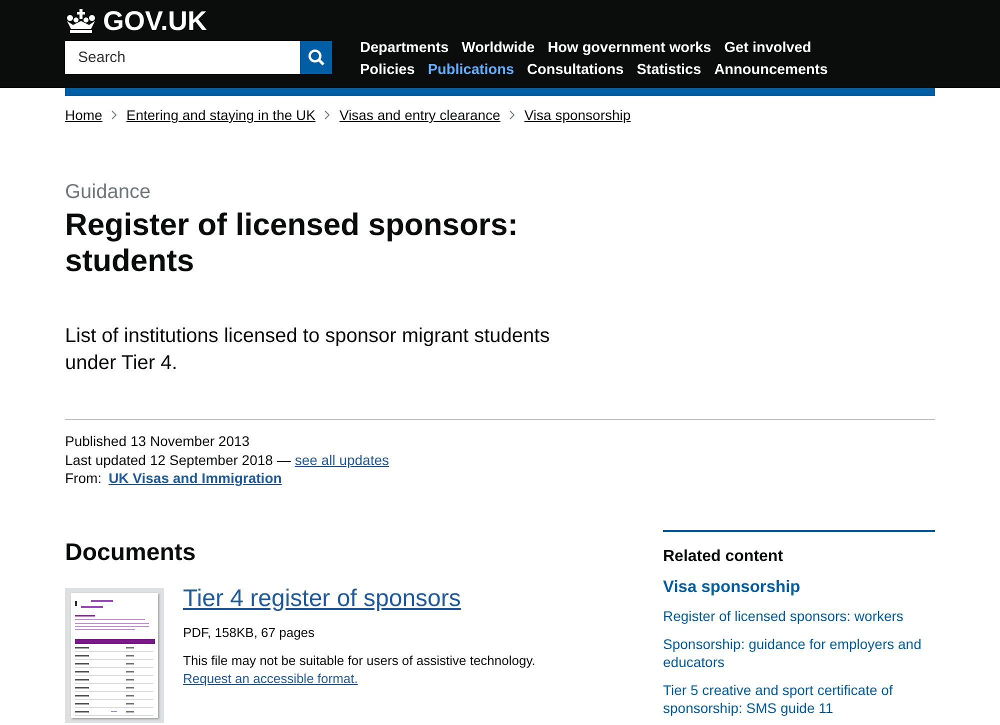 The width and height of the screenshot is (1000, 725). What do you see at coordinates (577, 115) in the screenshot?
I see `breadcrumb-link: Visa sponsorship` at bounding box center [577, 115].